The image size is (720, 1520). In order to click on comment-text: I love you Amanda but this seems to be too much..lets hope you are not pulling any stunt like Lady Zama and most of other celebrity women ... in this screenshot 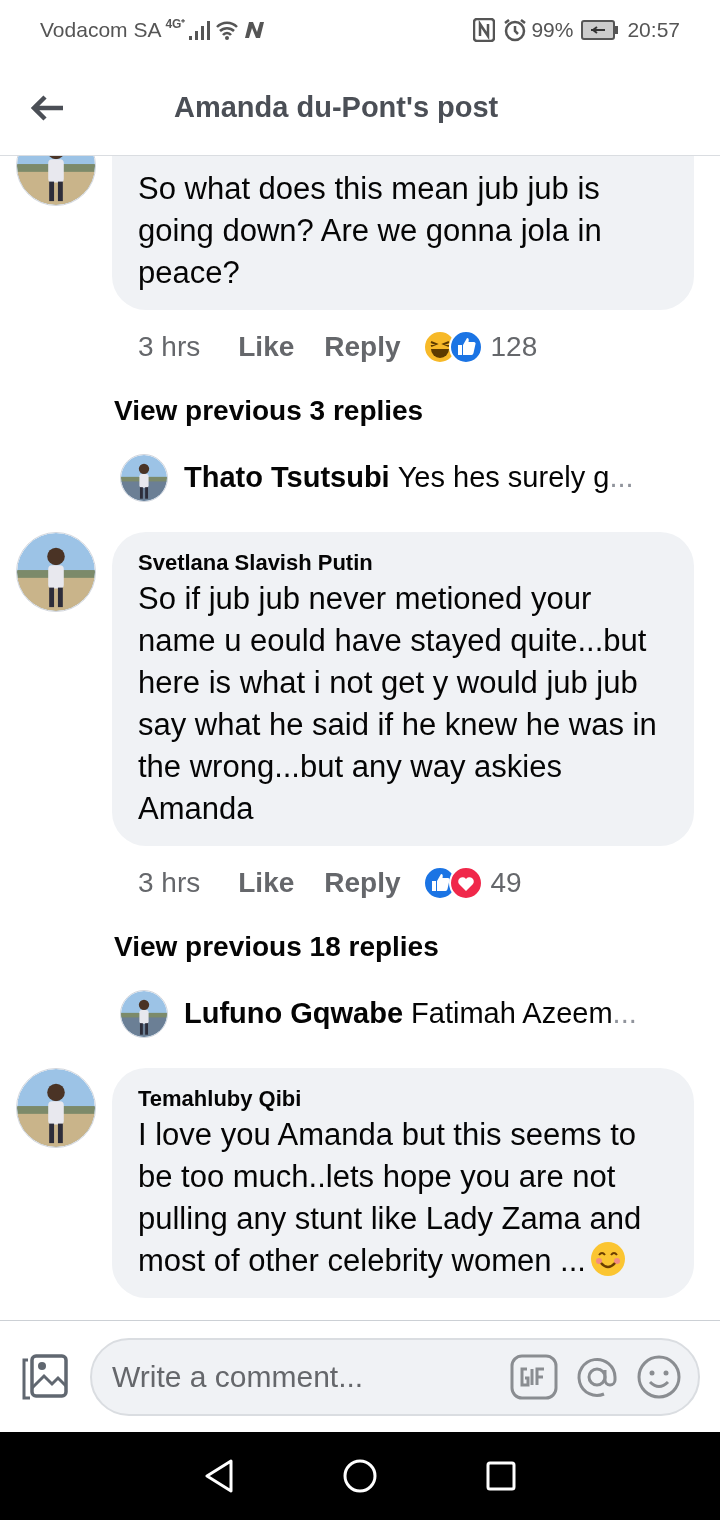, I will do `click(390, 1198)`.